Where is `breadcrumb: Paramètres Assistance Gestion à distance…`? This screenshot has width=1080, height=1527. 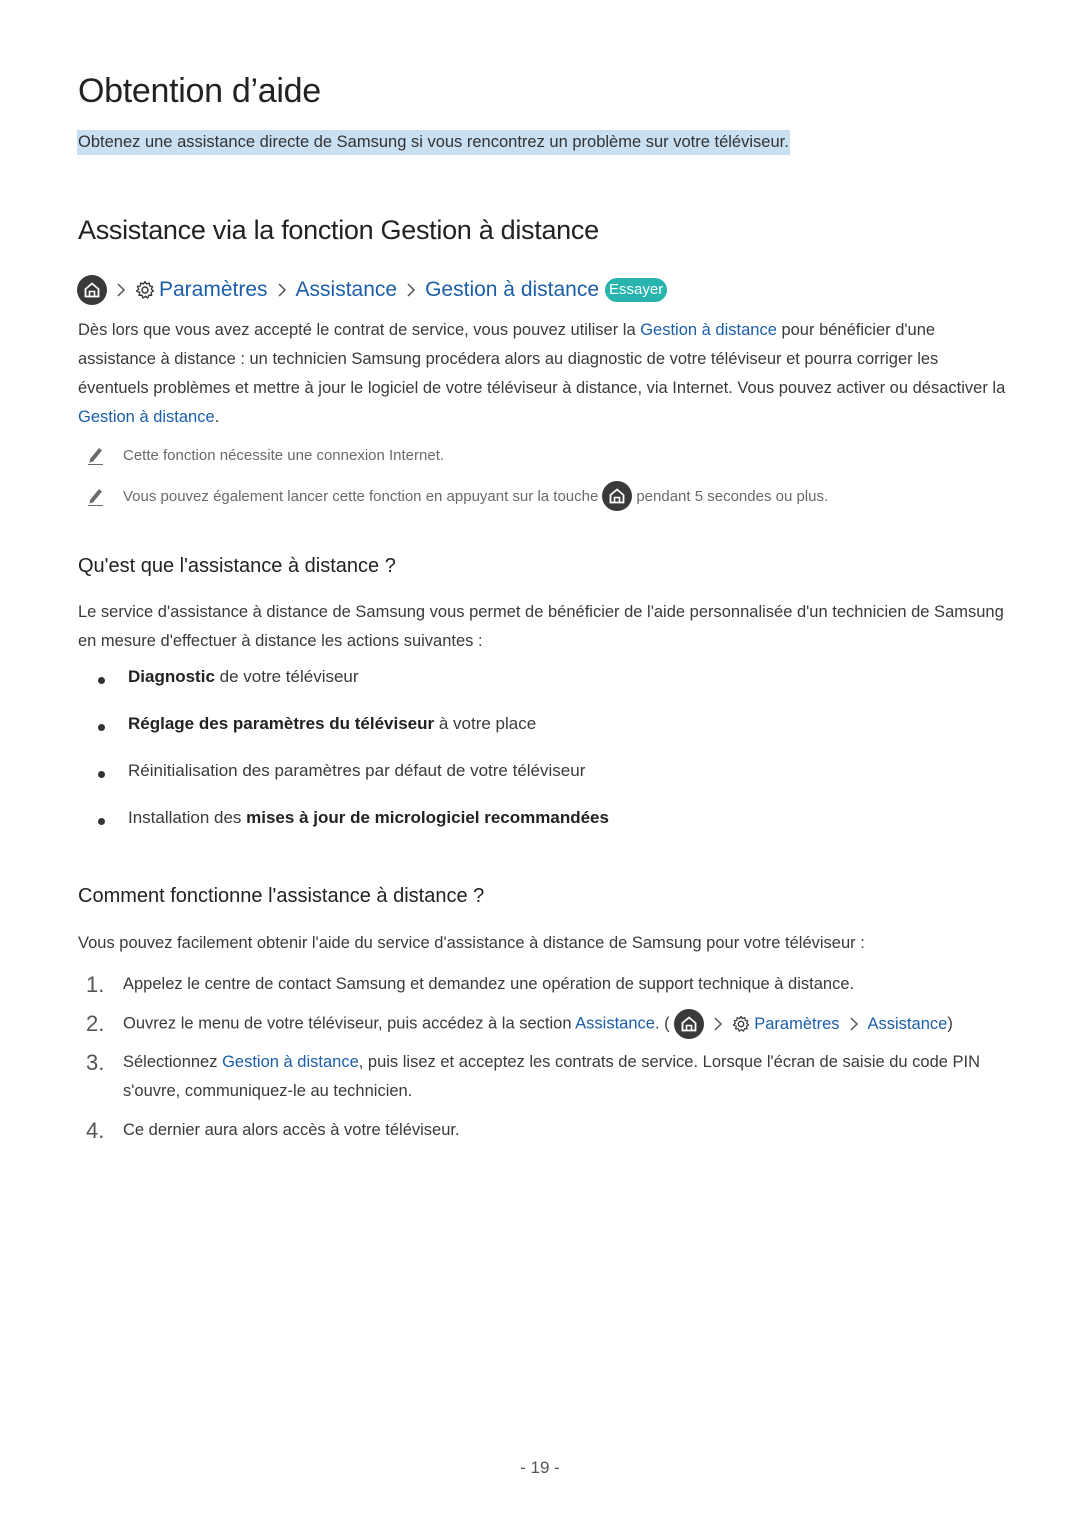 breadcrumb: Paramètres Assistance Gestion à distance… is located at coordinates (372, 290).